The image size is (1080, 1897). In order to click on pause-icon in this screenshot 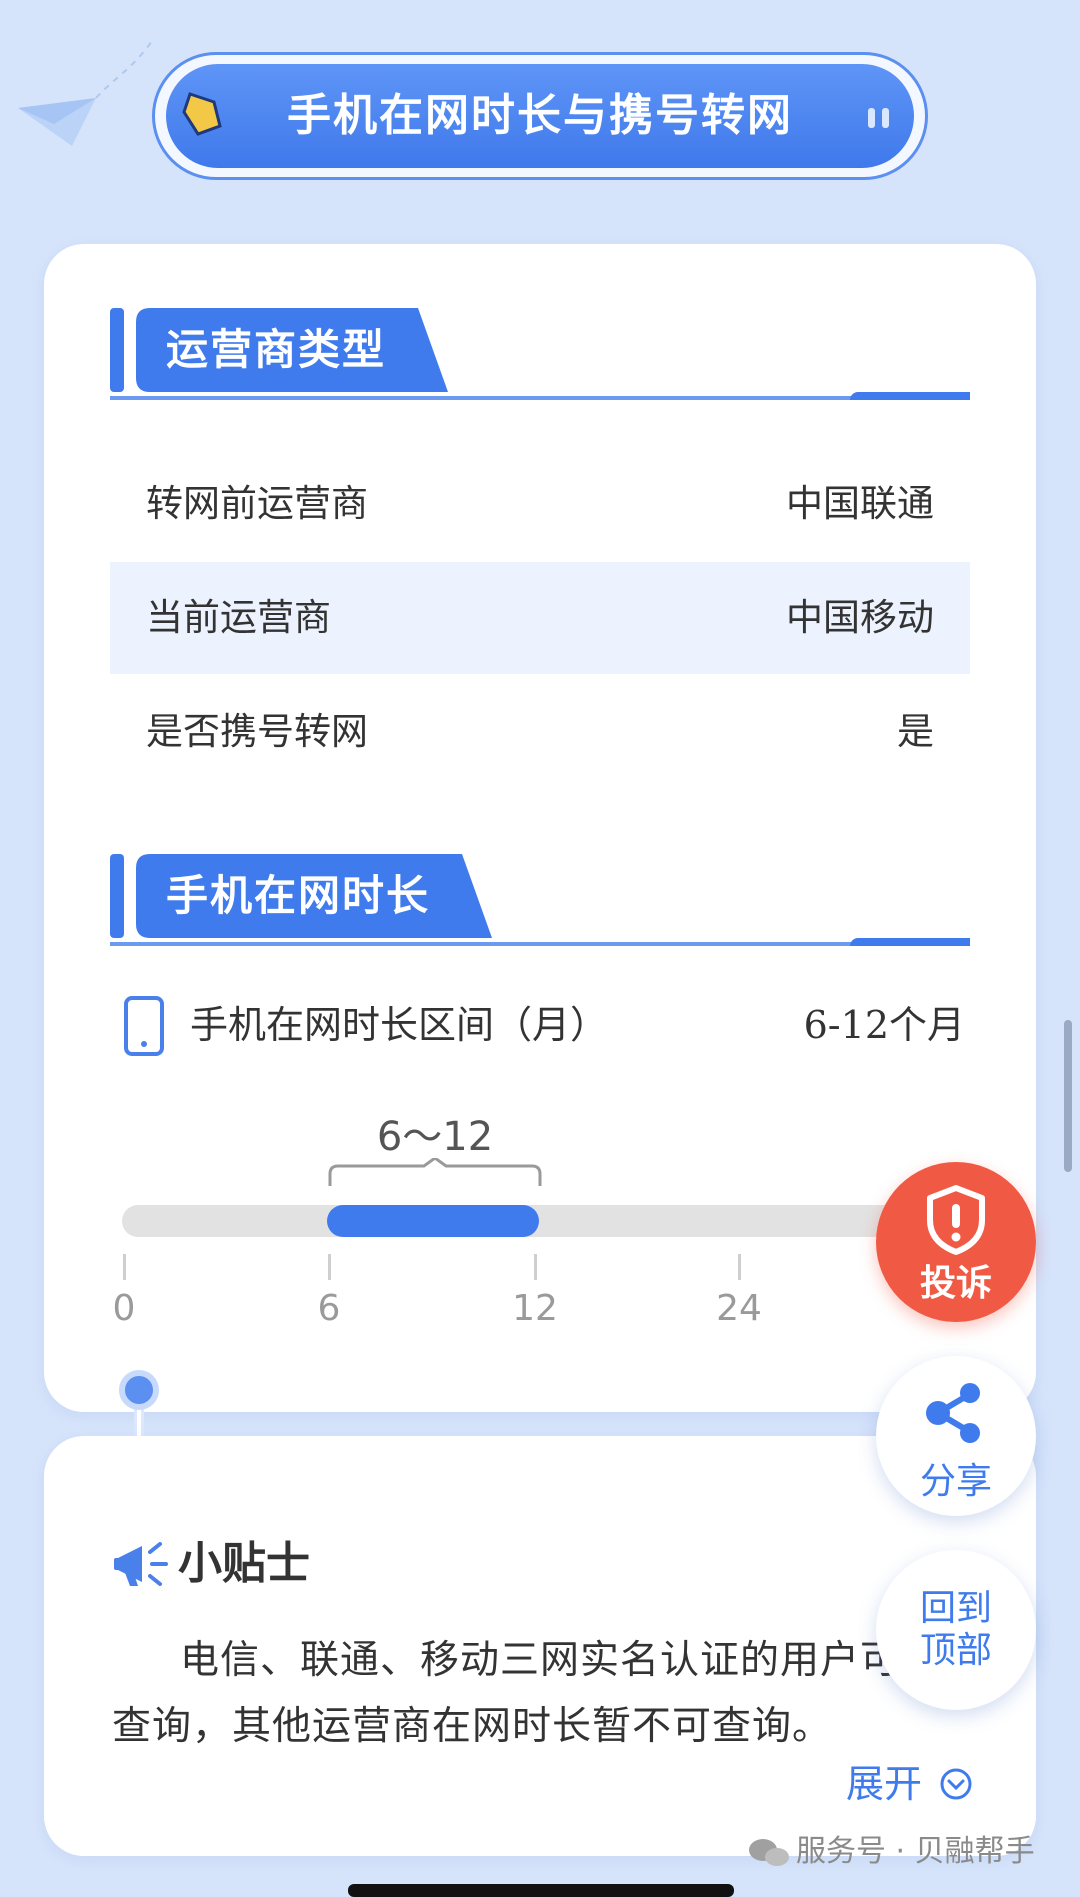, I will do `click(880, 118)`.